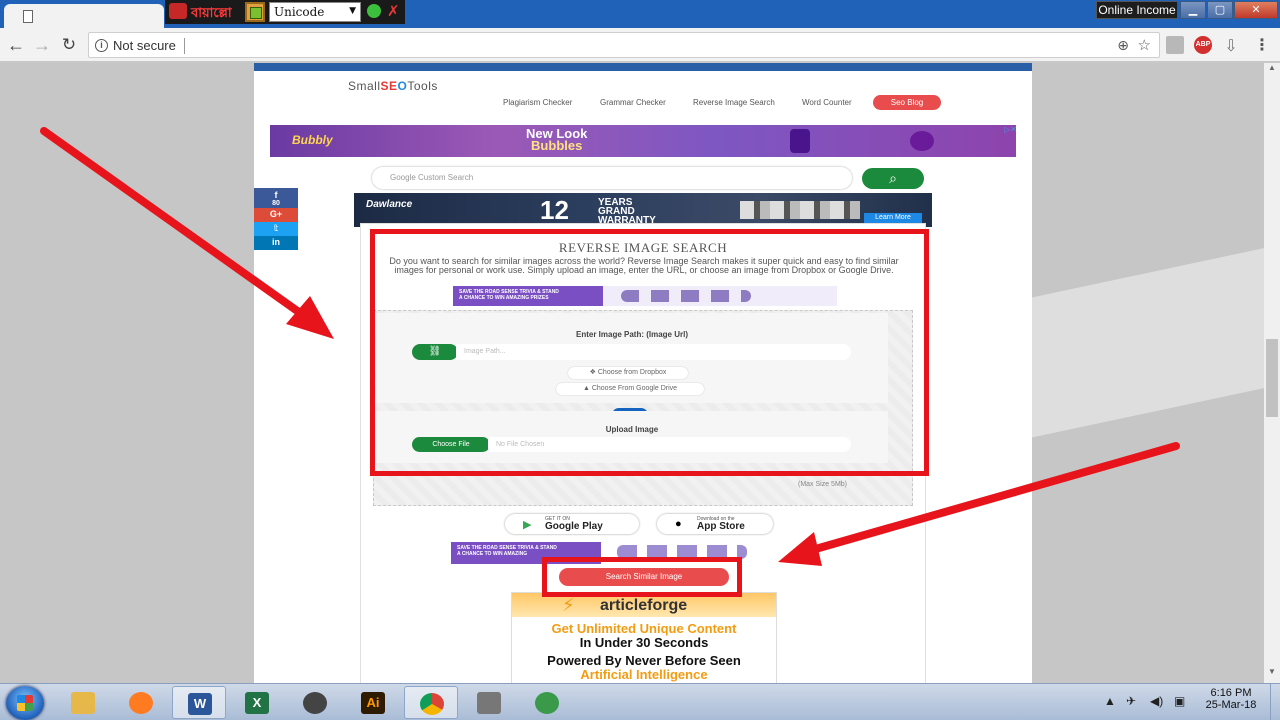 The width and height of the screenshot is (1280, 720). Describe the element at coordinates (69, 45) in the screenshot. I see `reload-icon: ↻` at that location.